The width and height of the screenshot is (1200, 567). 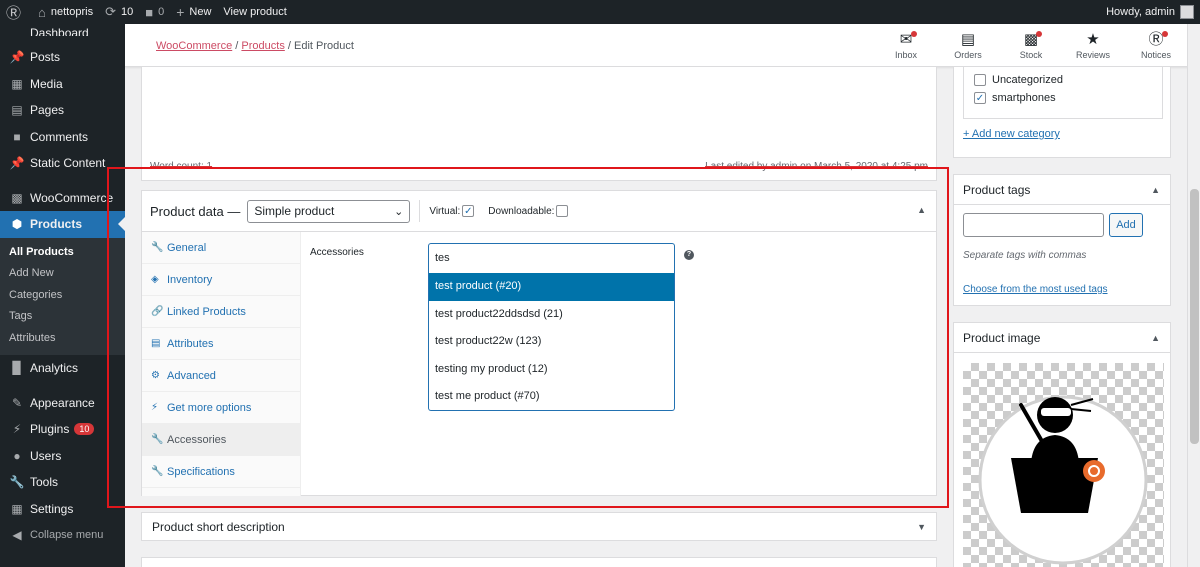 What do you see at coordinates (551, 287) in the screenshot?
I see `result-item: test product (#20)` at bounding box center [551, 287].